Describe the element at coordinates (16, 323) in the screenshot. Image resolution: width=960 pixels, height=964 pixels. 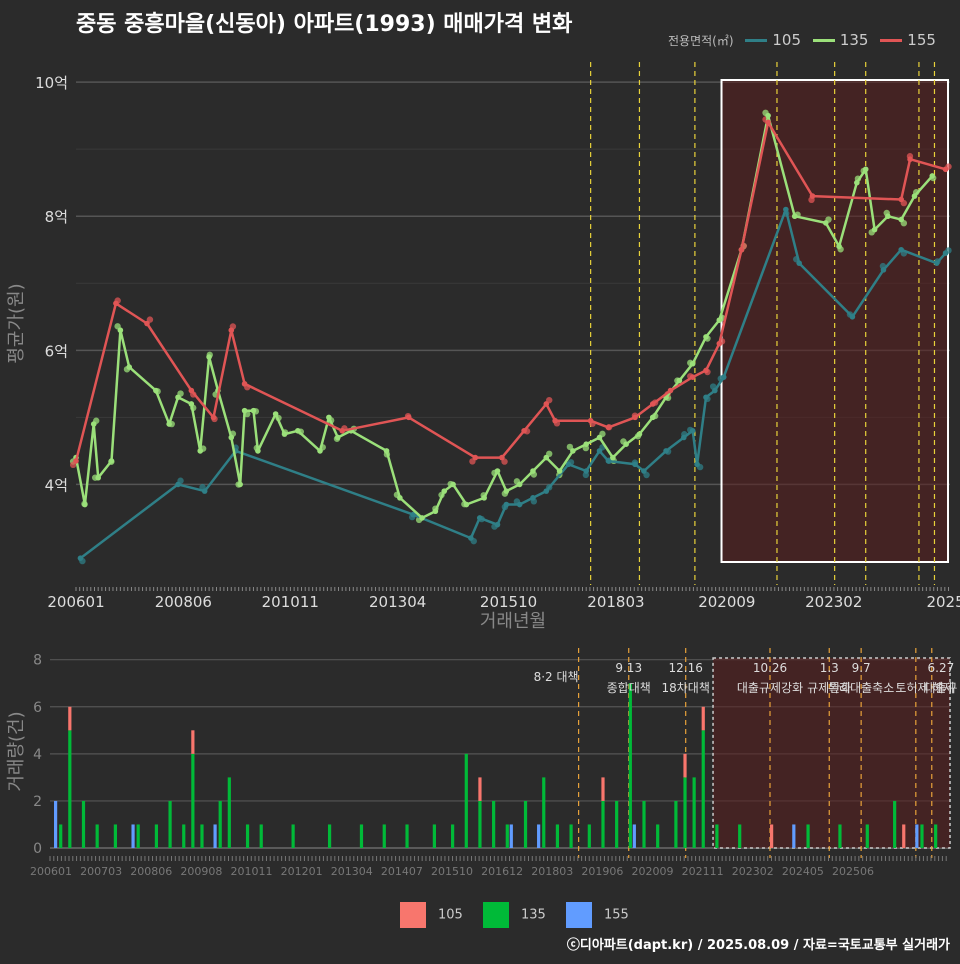
I see `y-axis-title: 평균가(원)` at that location.